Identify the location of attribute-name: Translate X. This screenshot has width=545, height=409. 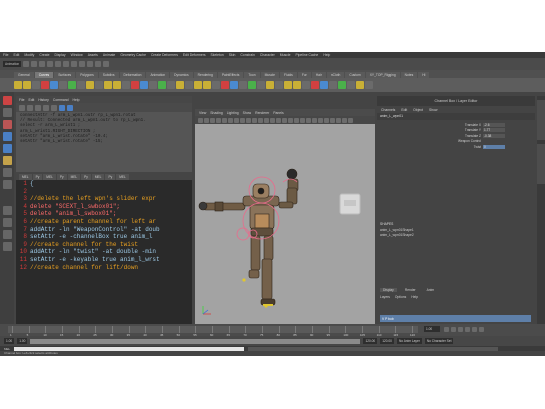
(473, 125).